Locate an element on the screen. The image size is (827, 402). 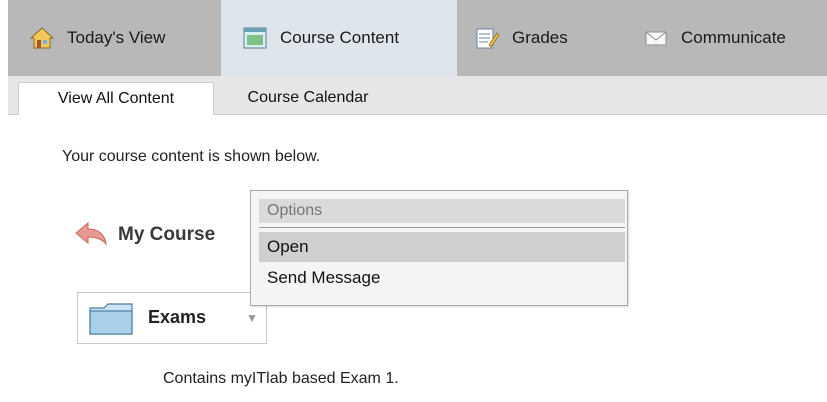
tab-label: Communicate is located at coordinates (733, 37).